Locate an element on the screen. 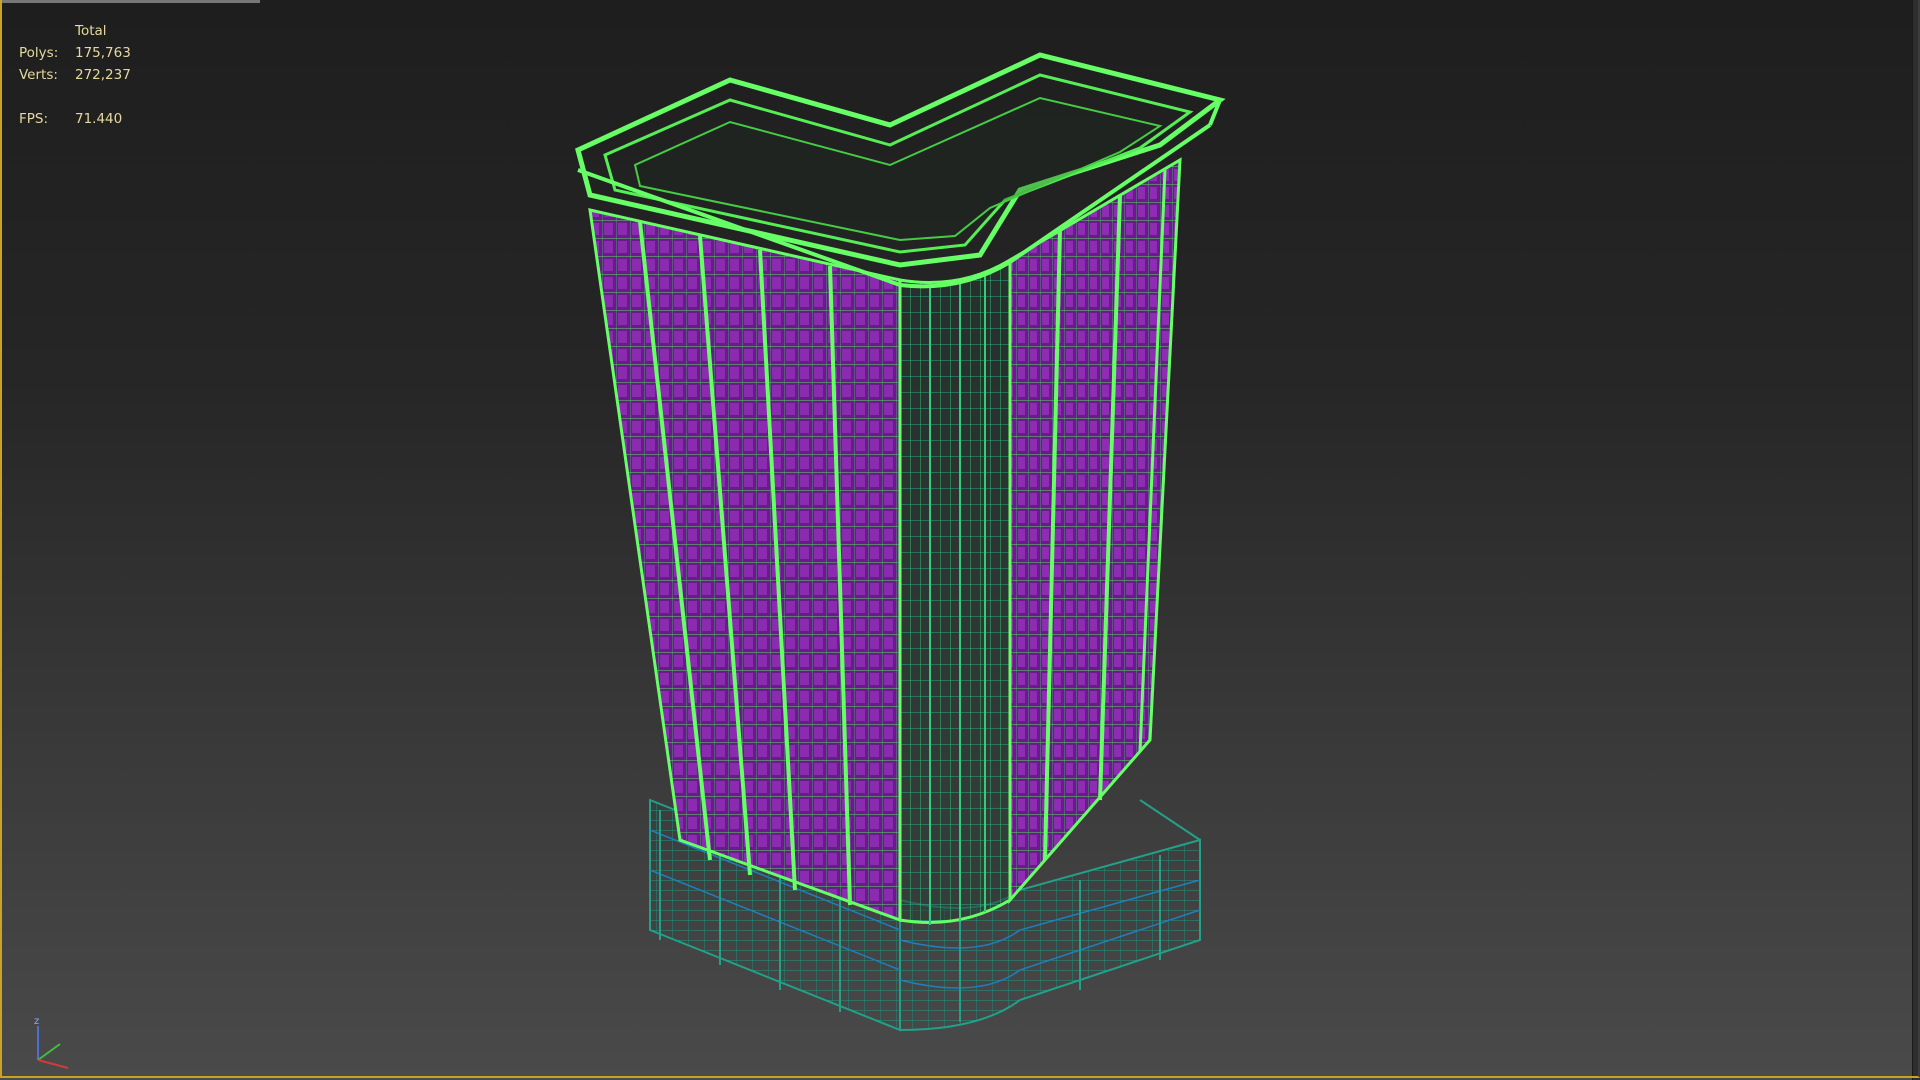 The height and width of the screenshot is (1080, 1920). stats-fps-row: FPS: 71.440 is located at coordinates (75, 119).